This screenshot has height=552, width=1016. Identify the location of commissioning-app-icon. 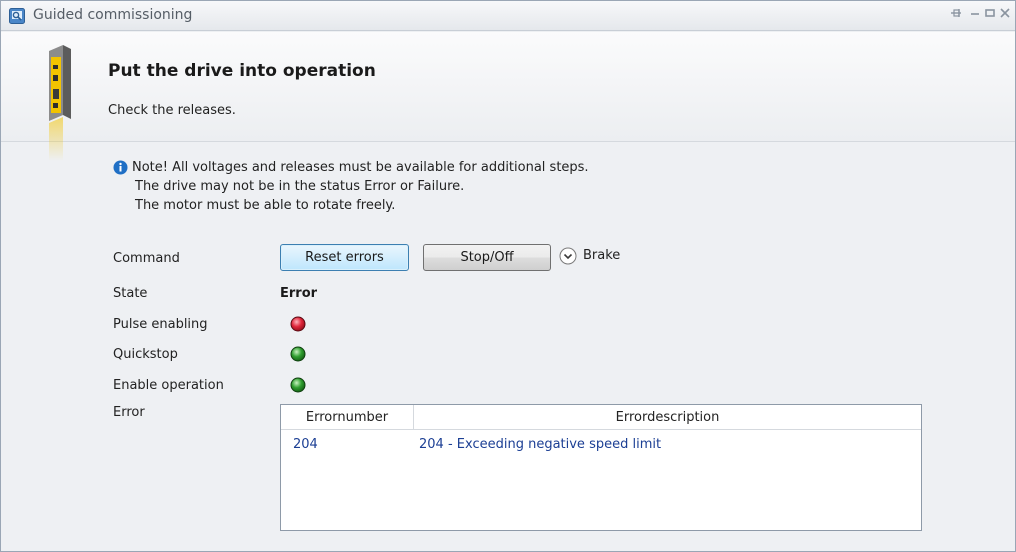
(17, 16).